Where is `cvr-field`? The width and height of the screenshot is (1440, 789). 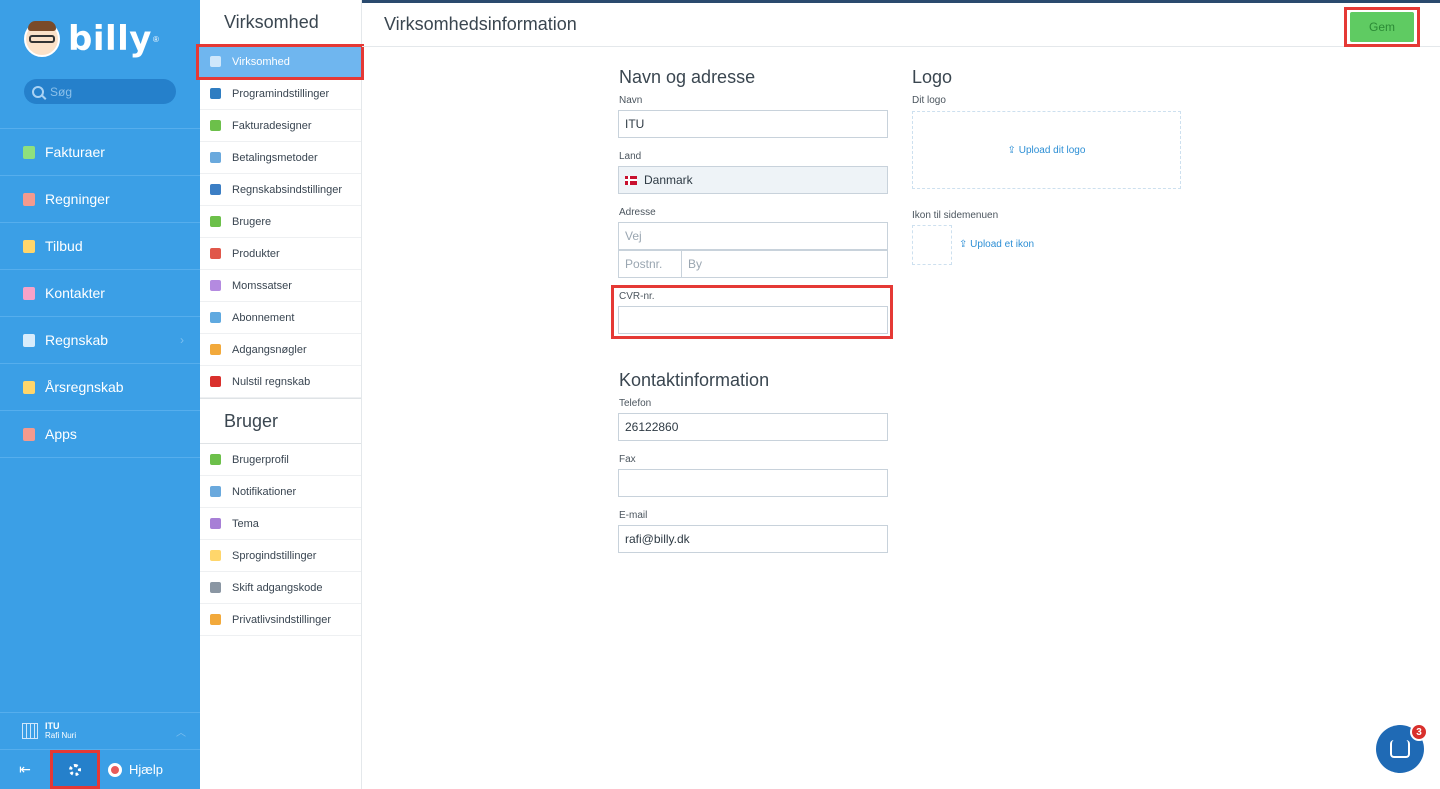 cvr-field is located at coordinates (753, 320).